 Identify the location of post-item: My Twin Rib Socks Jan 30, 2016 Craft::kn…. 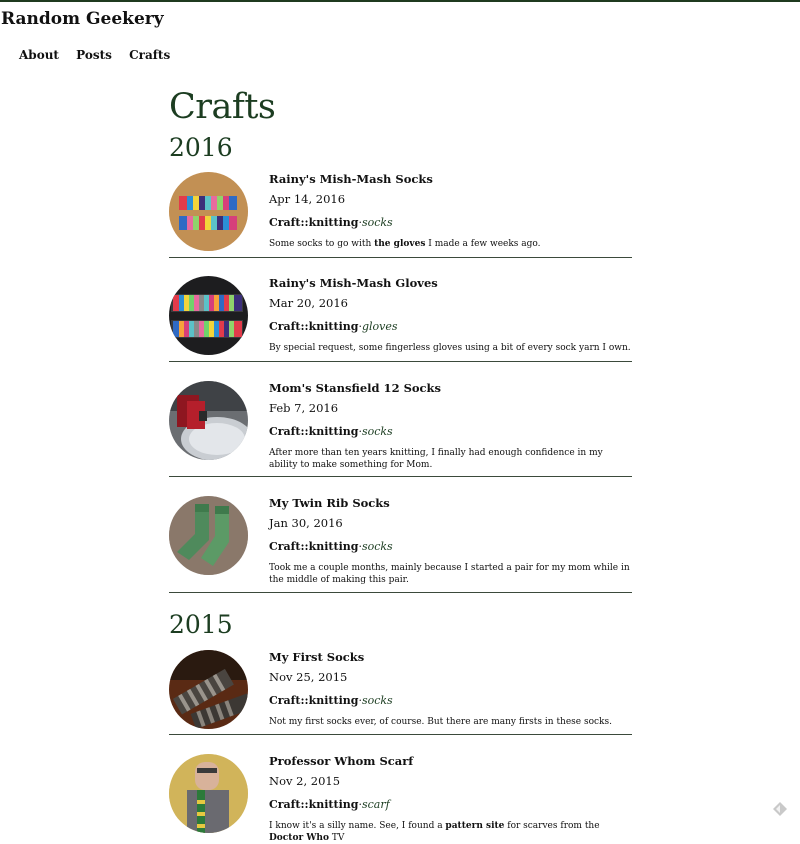
(400, 544).